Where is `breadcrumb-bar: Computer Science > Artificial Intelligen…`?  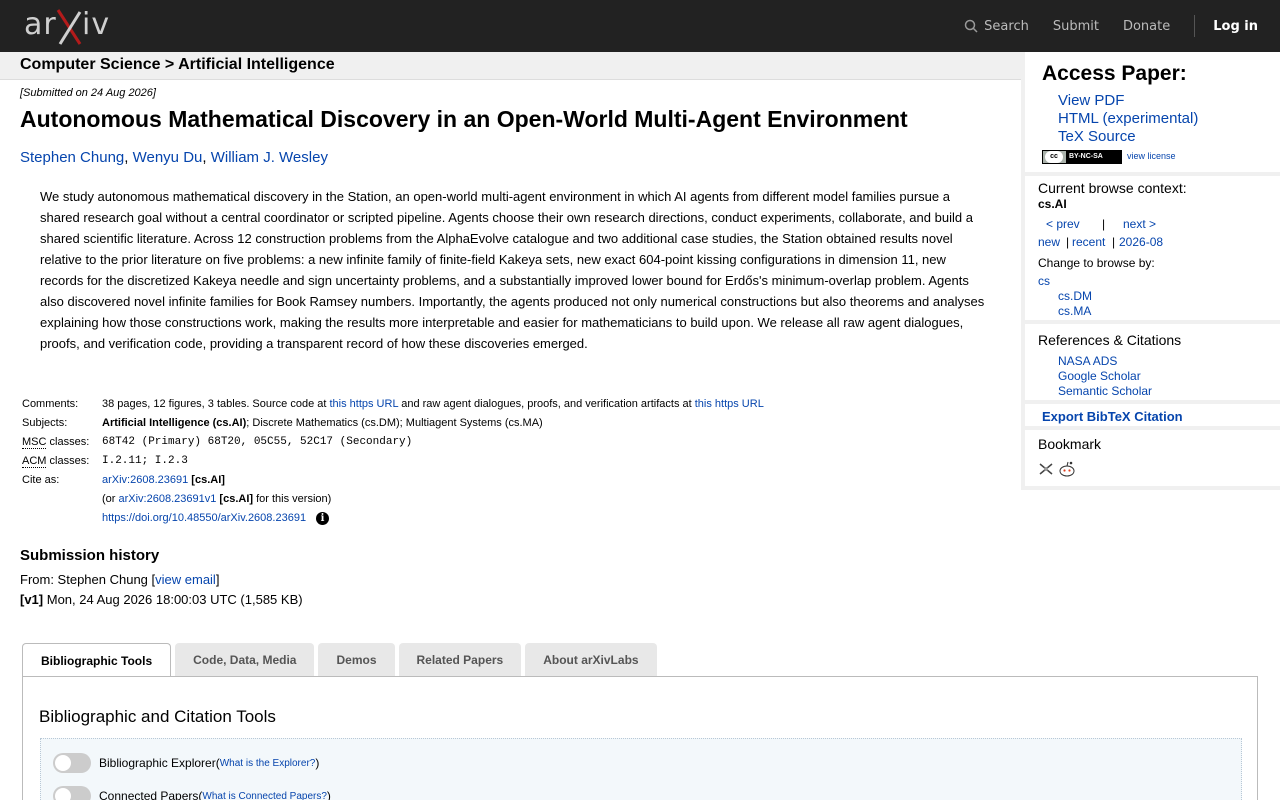 breadcrumb-bar: Computer Science > Artificial Intelligen… is located at coordinates (510, 66).